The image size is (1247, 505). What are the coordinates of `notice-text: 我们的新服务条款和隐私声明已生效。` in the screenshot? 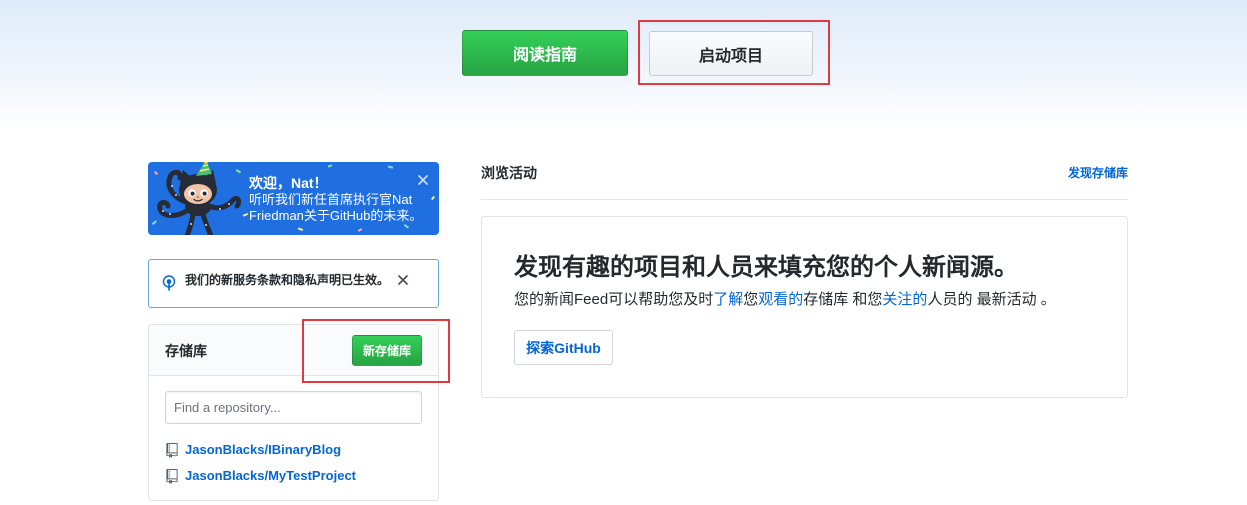 It's located at (287, 280).